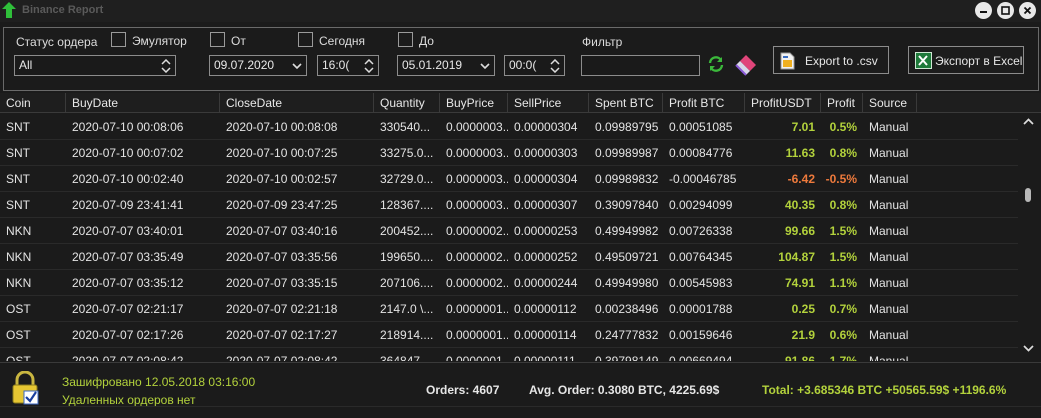 The image size is (1041, 418). Describe the element at coordinates (342, 41) in the screenshot. I see `today-label: Сегодня` at that location.